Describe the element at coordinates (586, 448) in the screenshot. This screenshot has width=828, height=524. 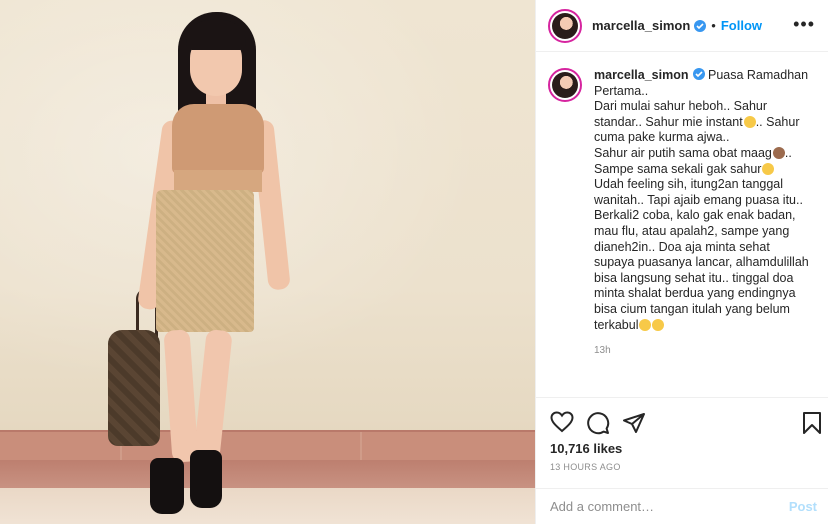
I see `likes-count: 10,716 likes` at that location.